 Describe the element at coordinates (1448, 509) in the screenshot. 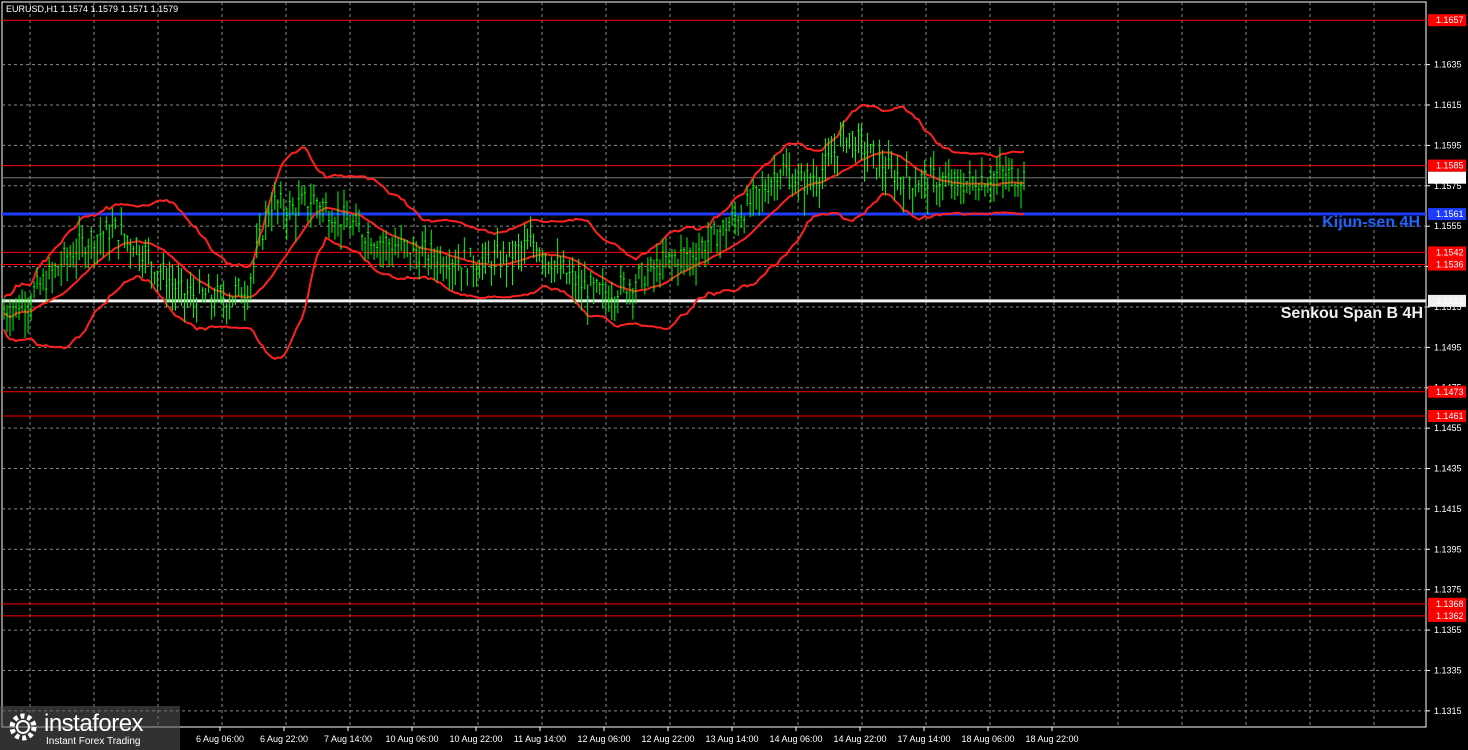

I see `y-tick-label: 1.1415` at that location.